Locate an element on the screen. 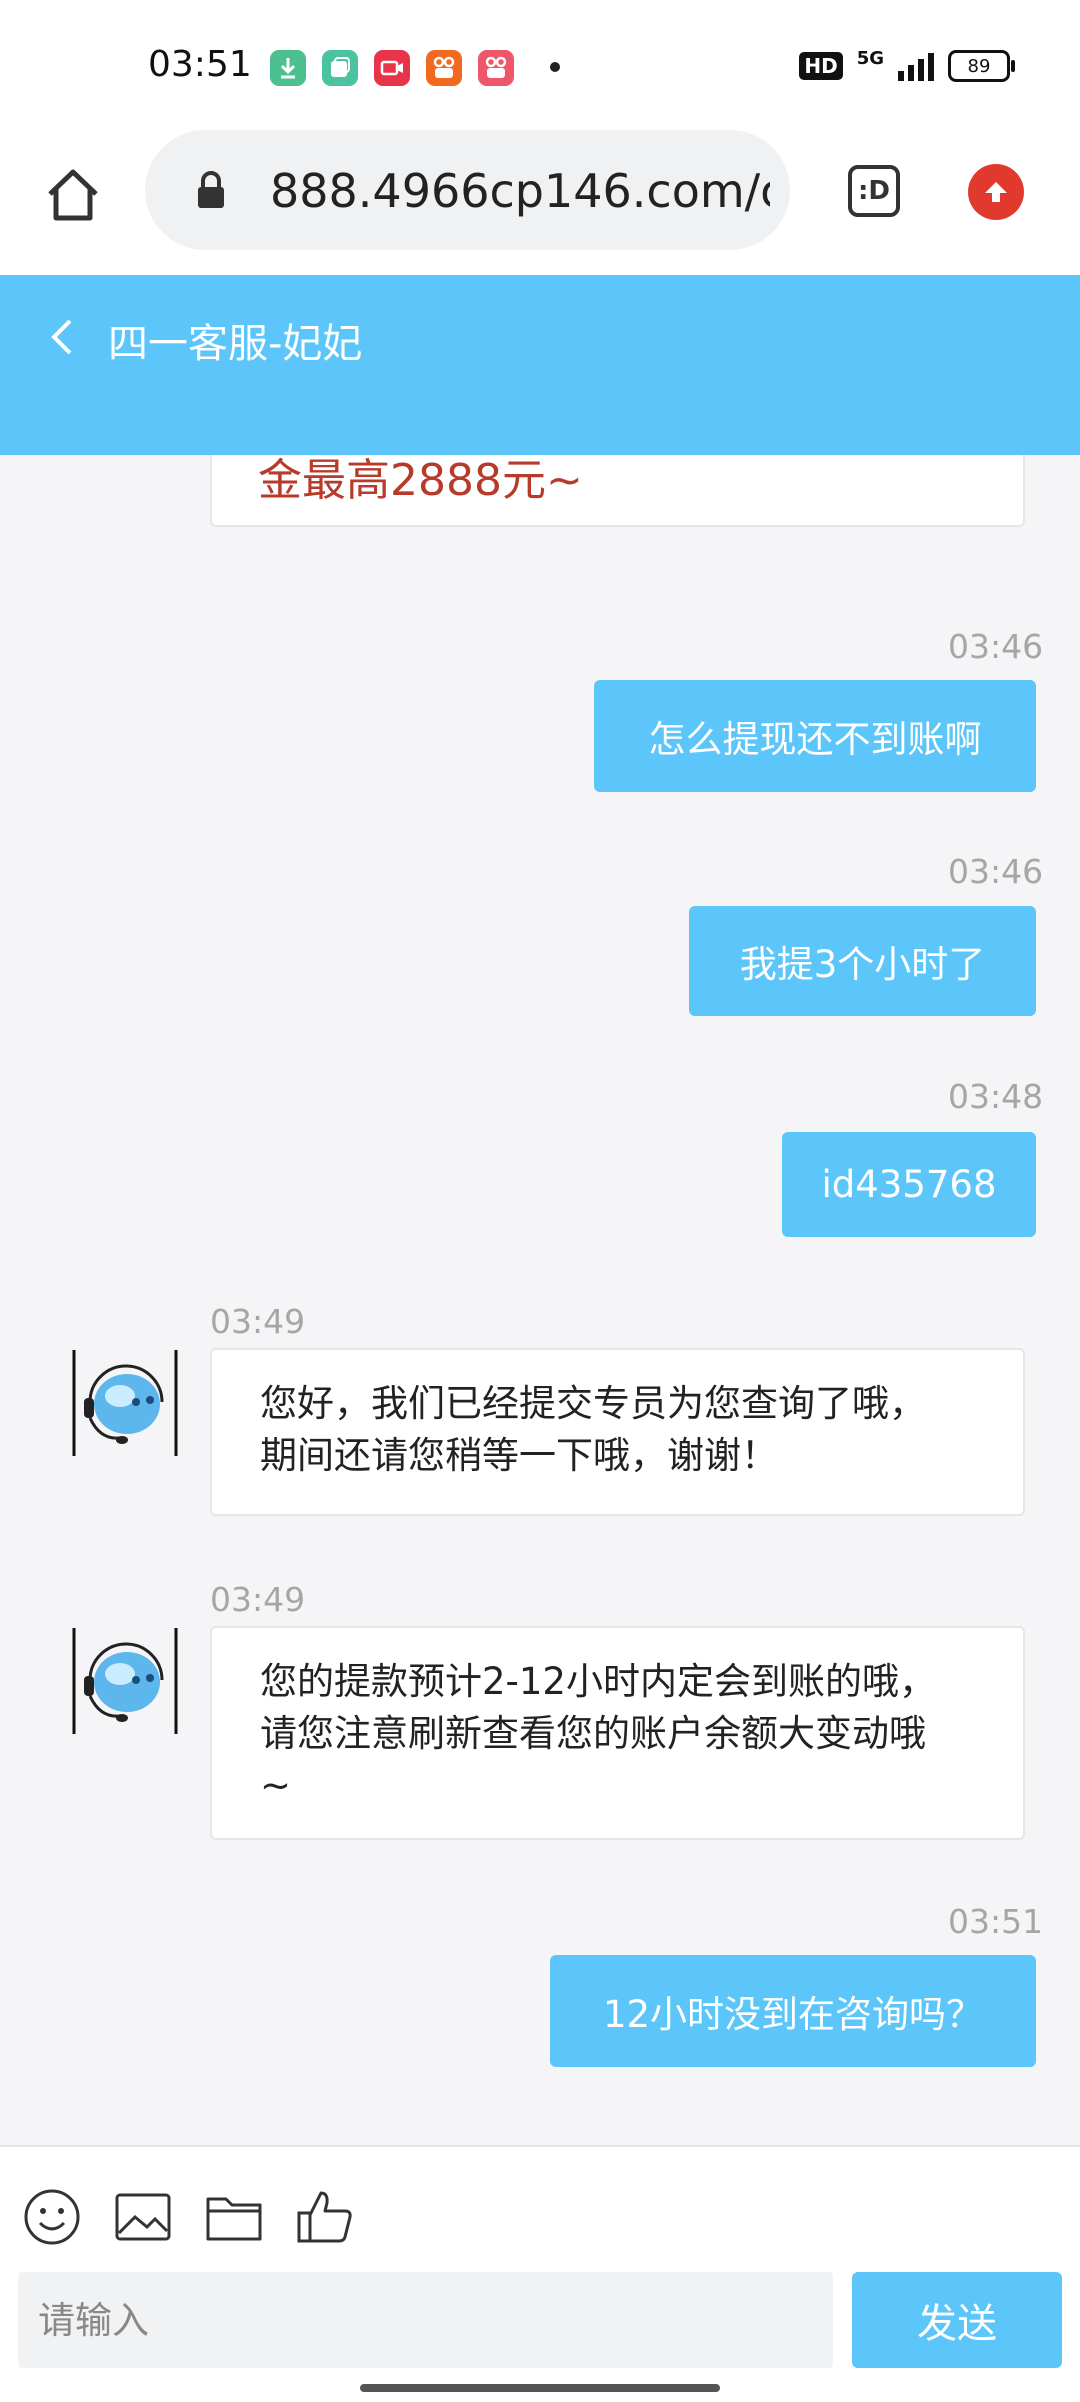  lock-icon is located at coordinates (211, 190).